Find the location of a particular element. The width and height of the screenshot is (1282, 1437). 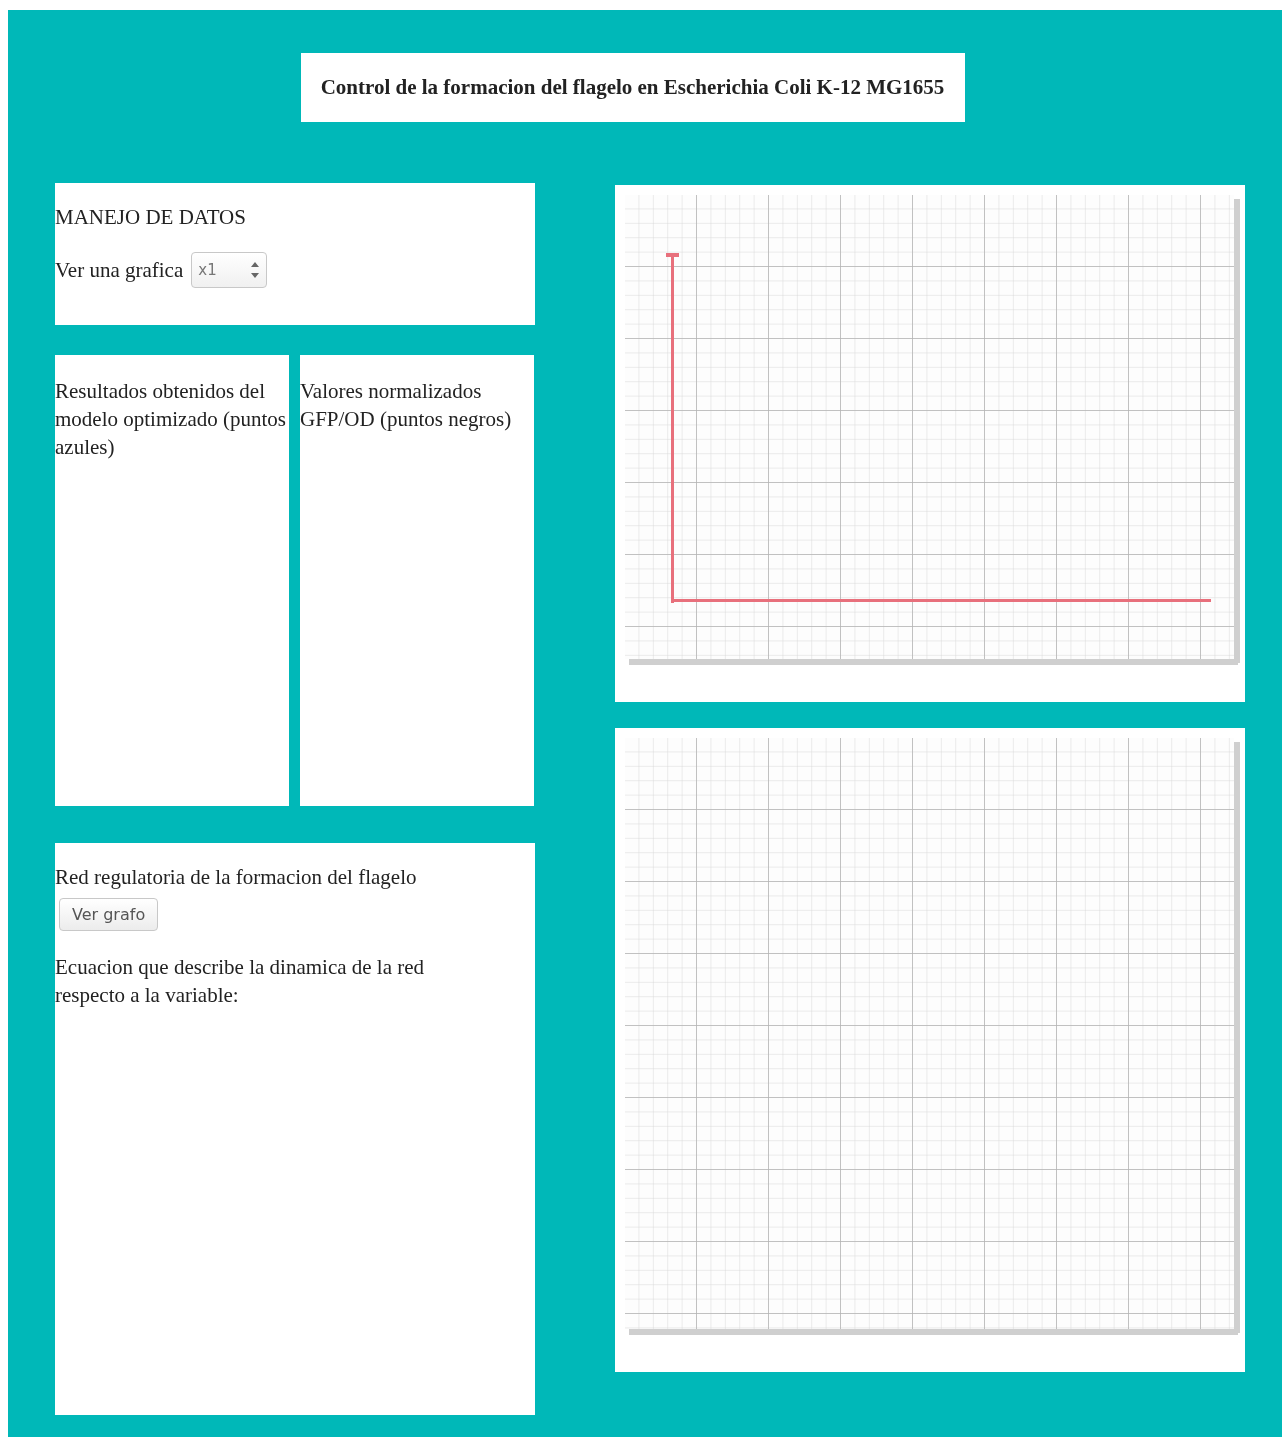

field-label: Ver una grafica is located at coordinates (119, 270).